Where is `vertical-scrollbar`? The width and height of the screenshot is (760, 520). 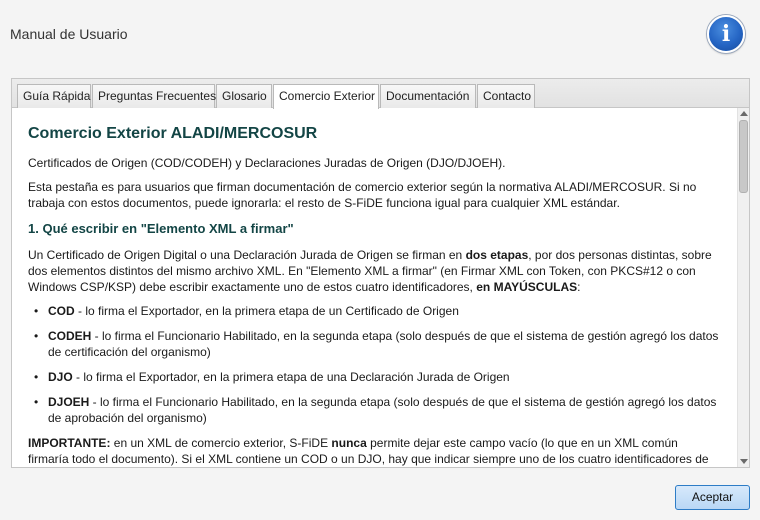
vertical-scrollbar is located at coordinates (743, 287).